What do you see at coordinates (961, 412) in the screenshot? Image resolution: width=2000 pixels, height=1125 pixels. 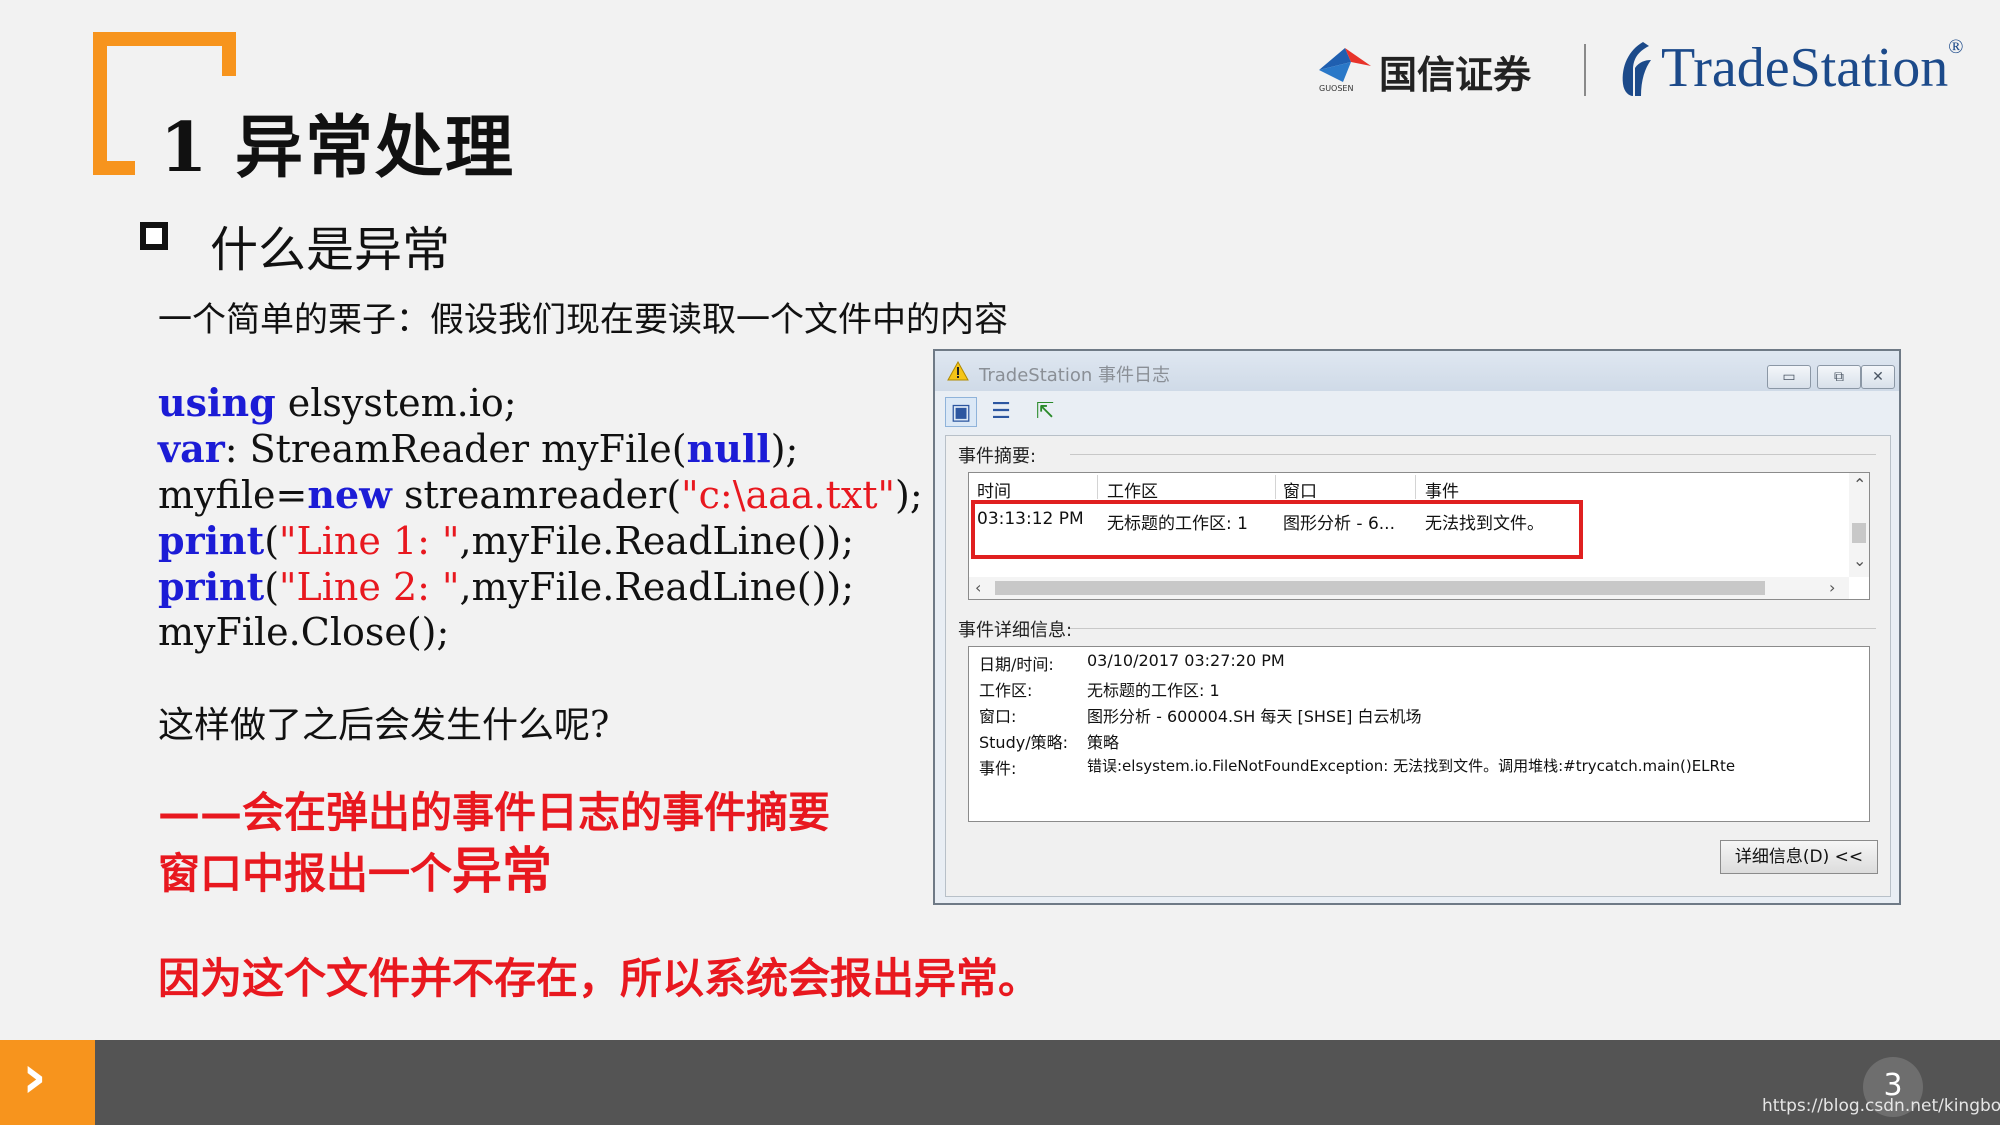 I see `toolbar-window-icon: ▣` at bounding box center [961, 412].